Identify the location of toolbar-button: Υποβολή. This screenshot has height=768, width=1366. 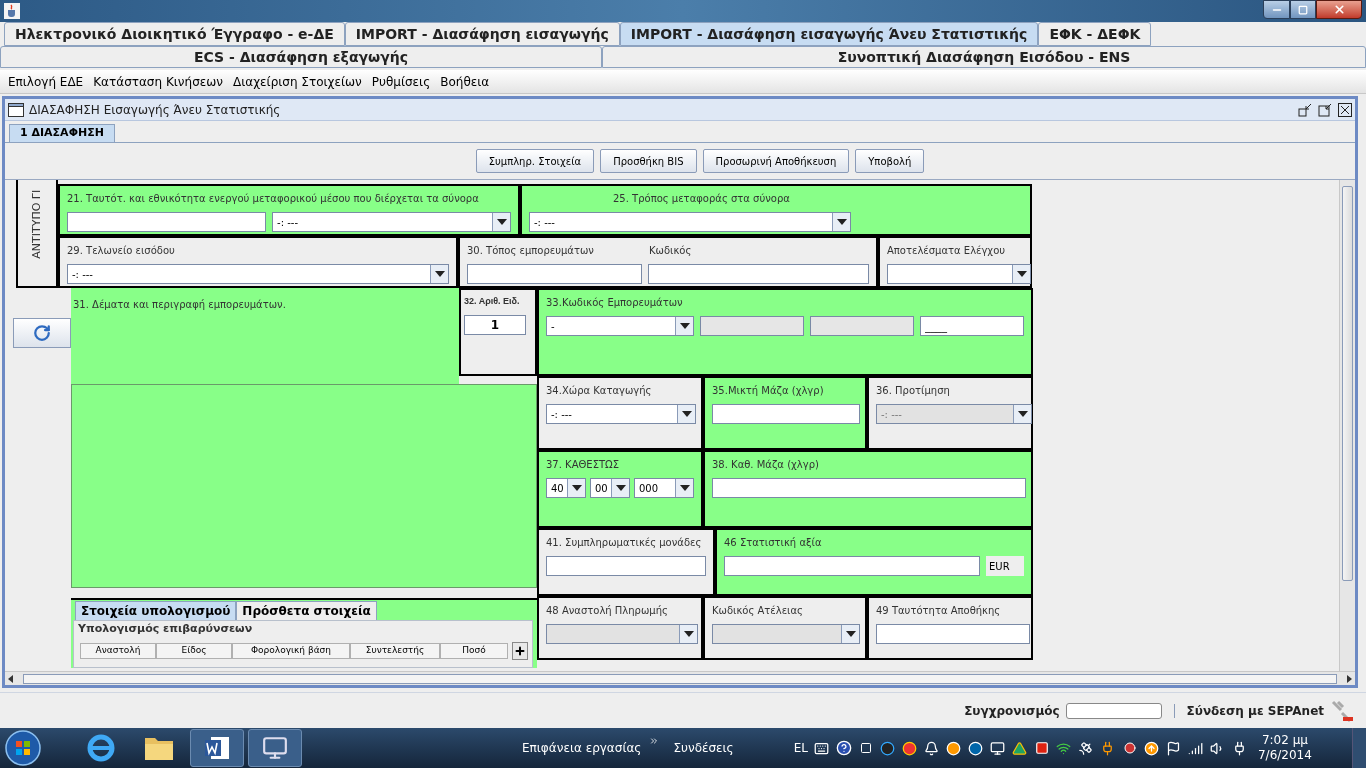
(890, 161).